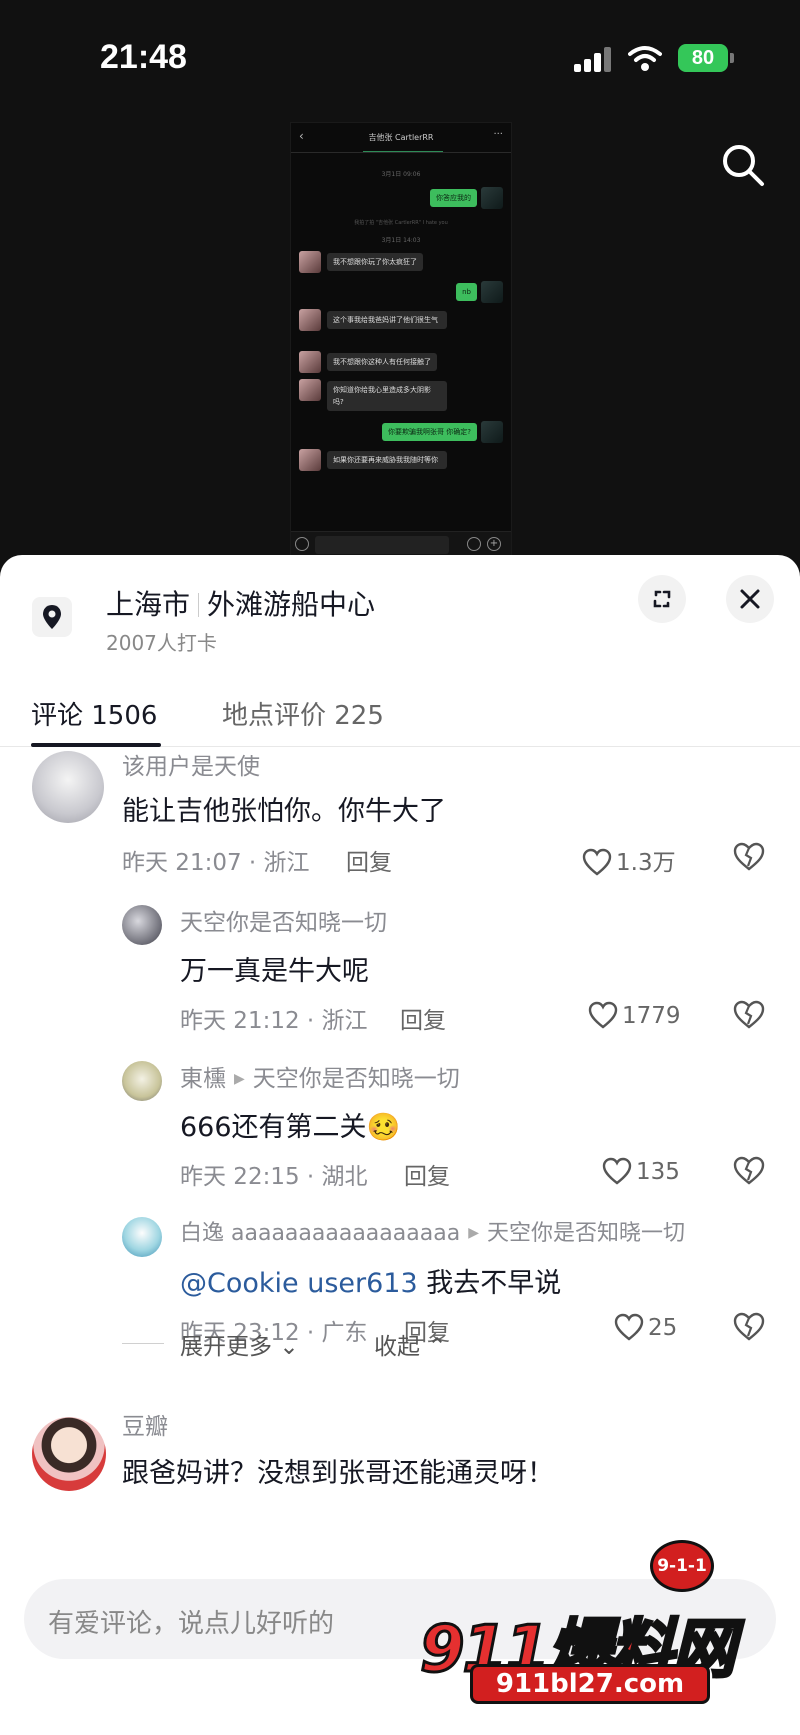 This screenshot has height=1735, width=800. I want to click on comment-text: 能让吉他张怕你。你牛大了, so click(284, 811).